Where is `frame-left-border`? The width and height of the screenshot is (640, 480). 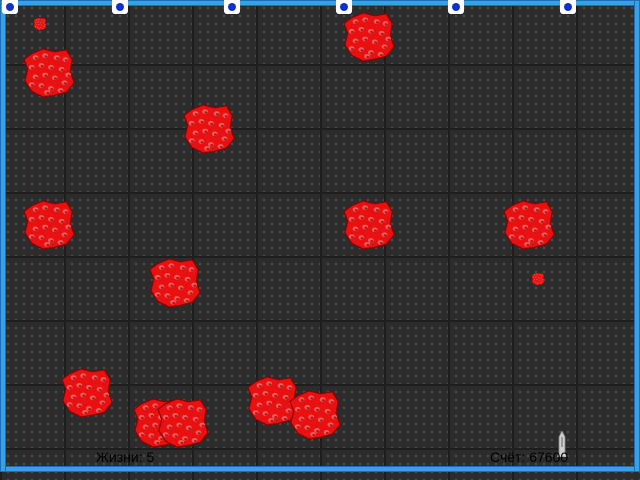
frame-left-border is located at coordinates (3, 236).